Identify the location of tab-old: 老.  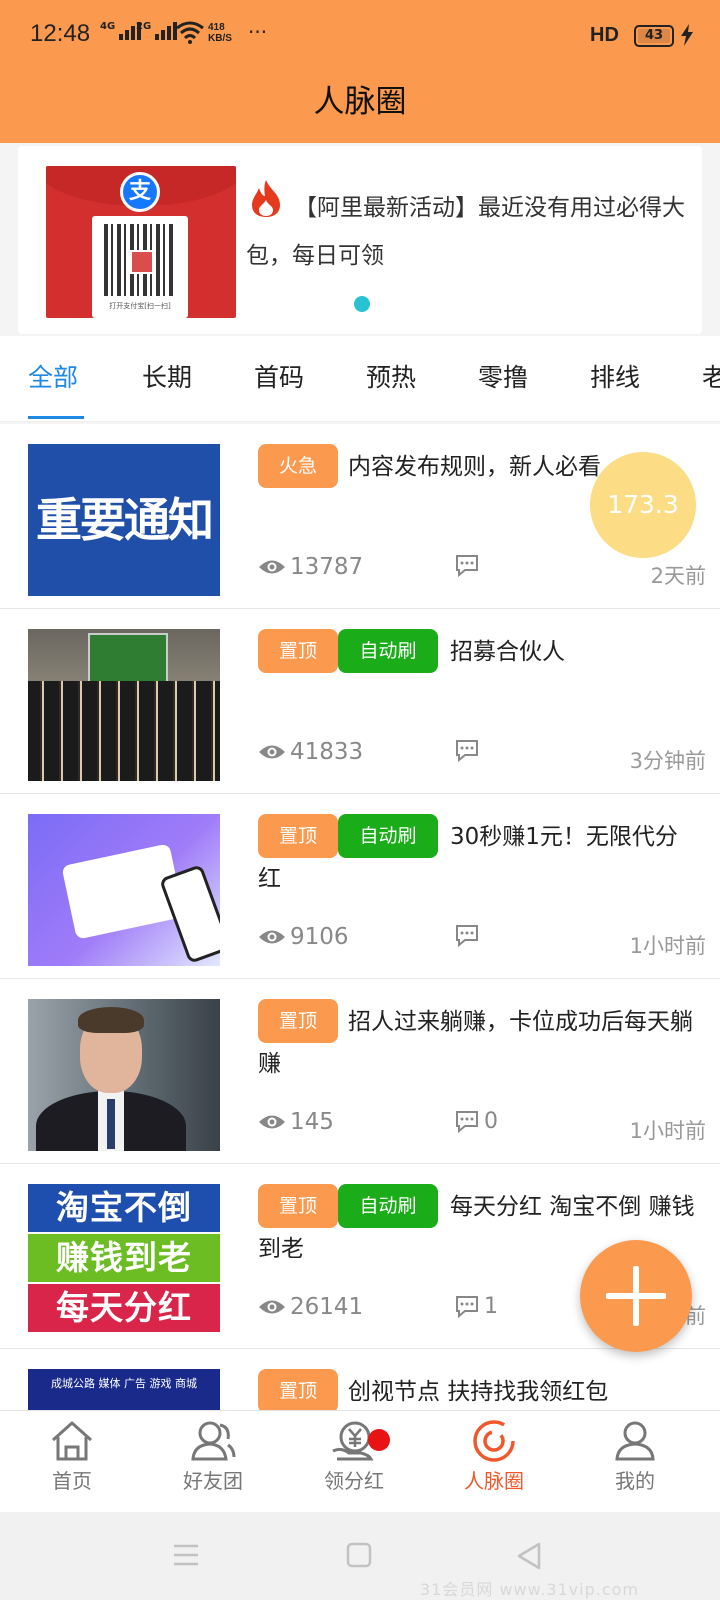
(711, 376).